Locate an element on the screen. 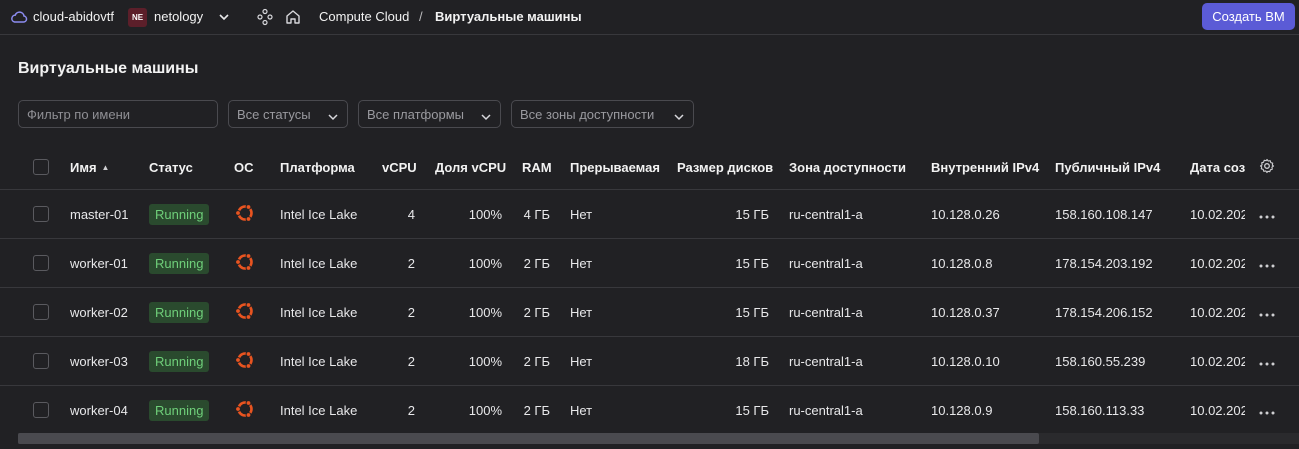 This screenshot has height=449, width=1299. create-vm-button: Создать ВМ is located at coordinates (1248, 16).